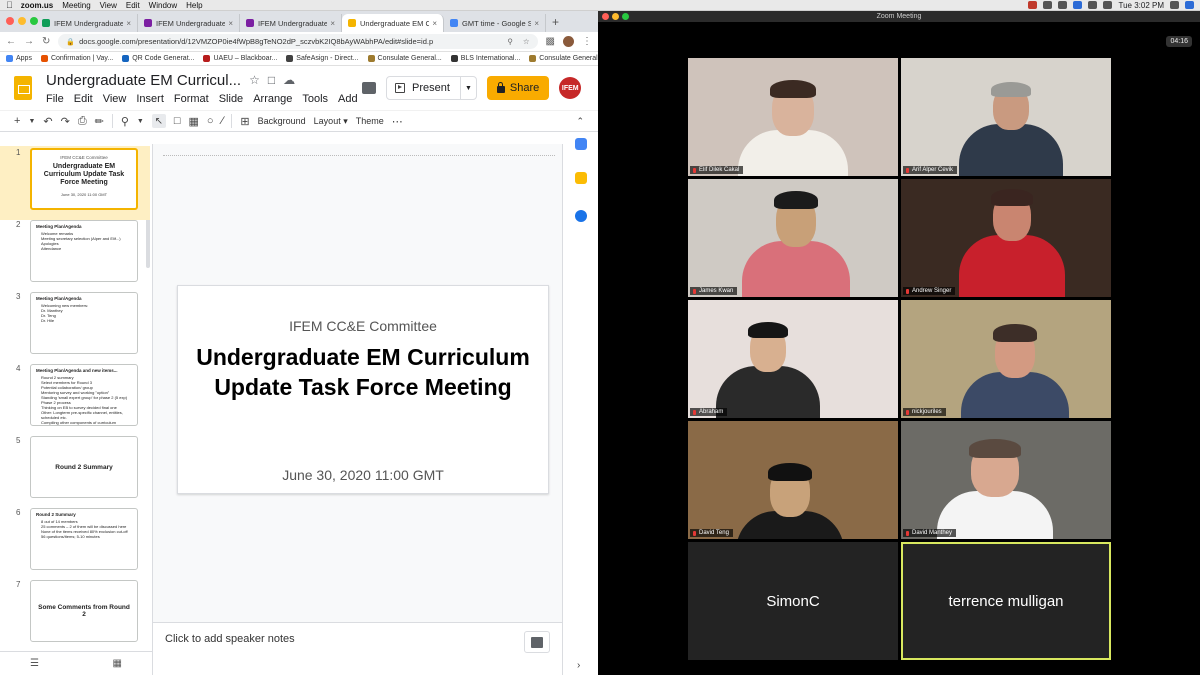 The width and height of the screenshot is (1200, 675). I want to click on menu-insert: Insert, so click(150, 99).